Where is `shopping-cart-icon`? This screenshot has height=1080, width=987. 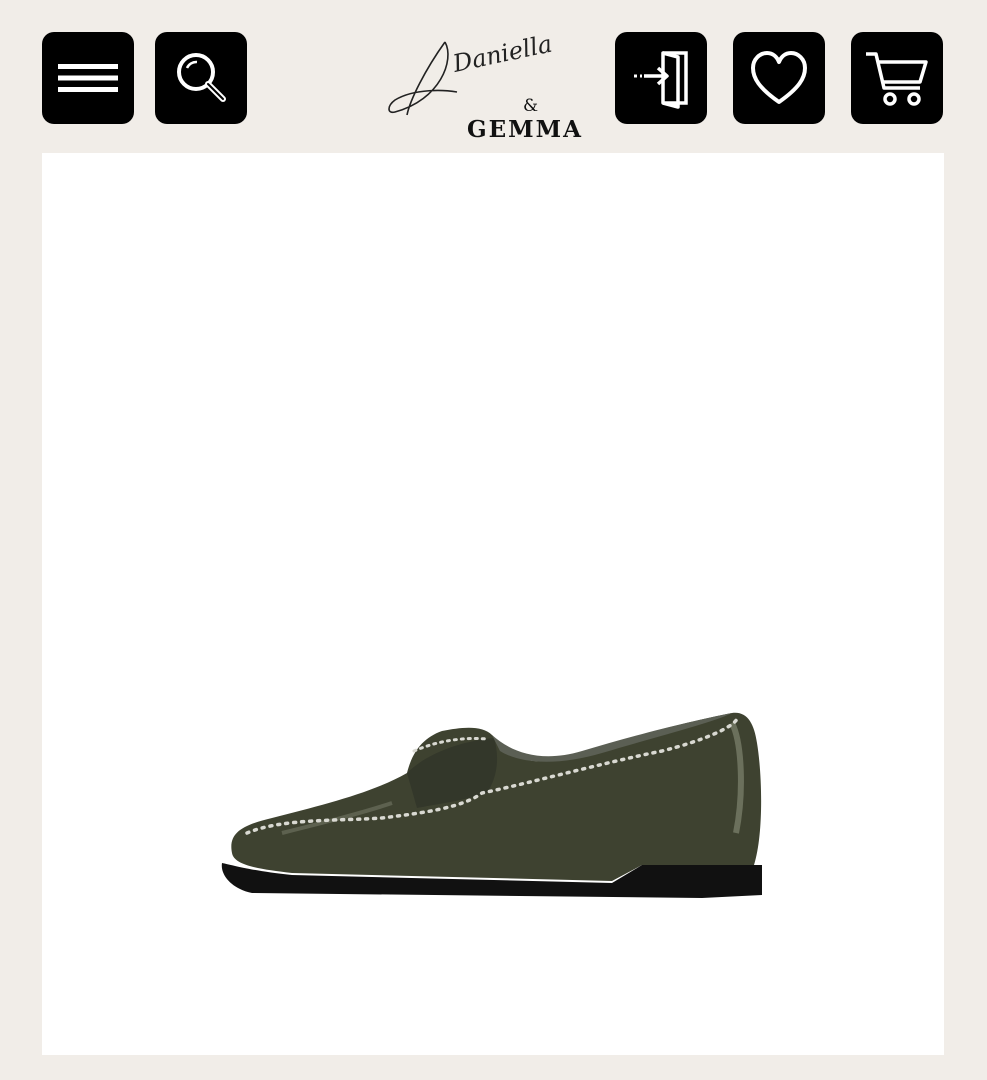
shopping-cart-icon is located at coordinates (897, 79).